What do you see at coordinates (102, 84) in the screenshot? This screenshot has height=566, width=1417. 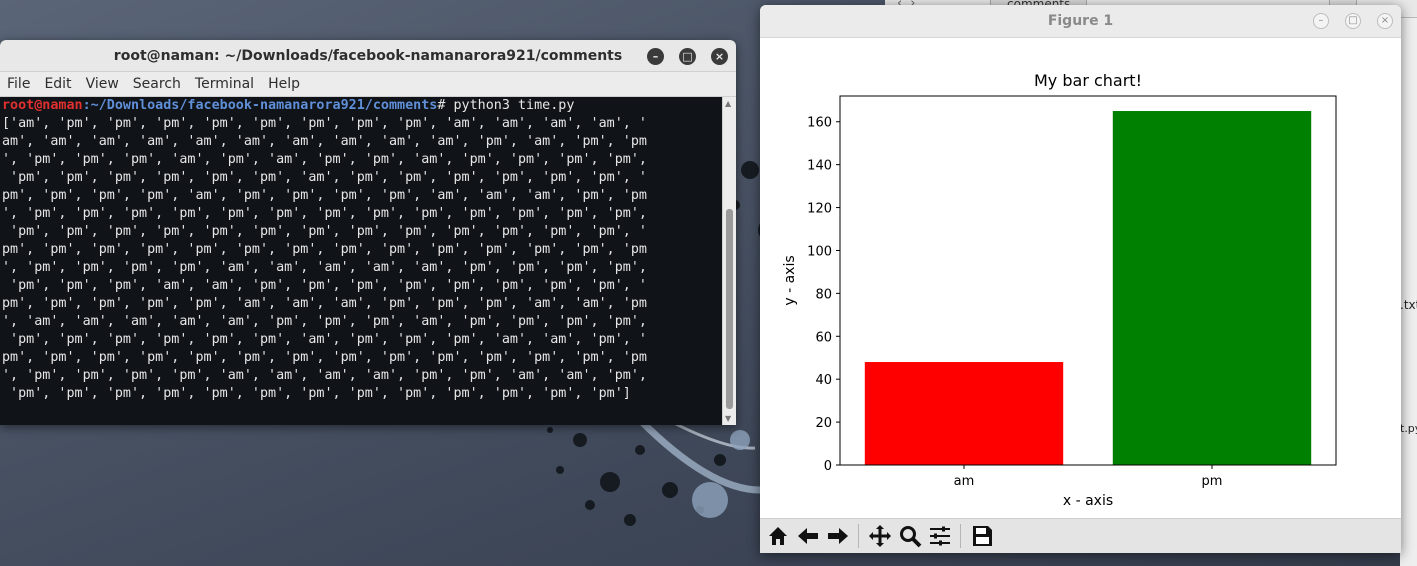 I see `menu-item-view: View` at bounding box center [102, 84].